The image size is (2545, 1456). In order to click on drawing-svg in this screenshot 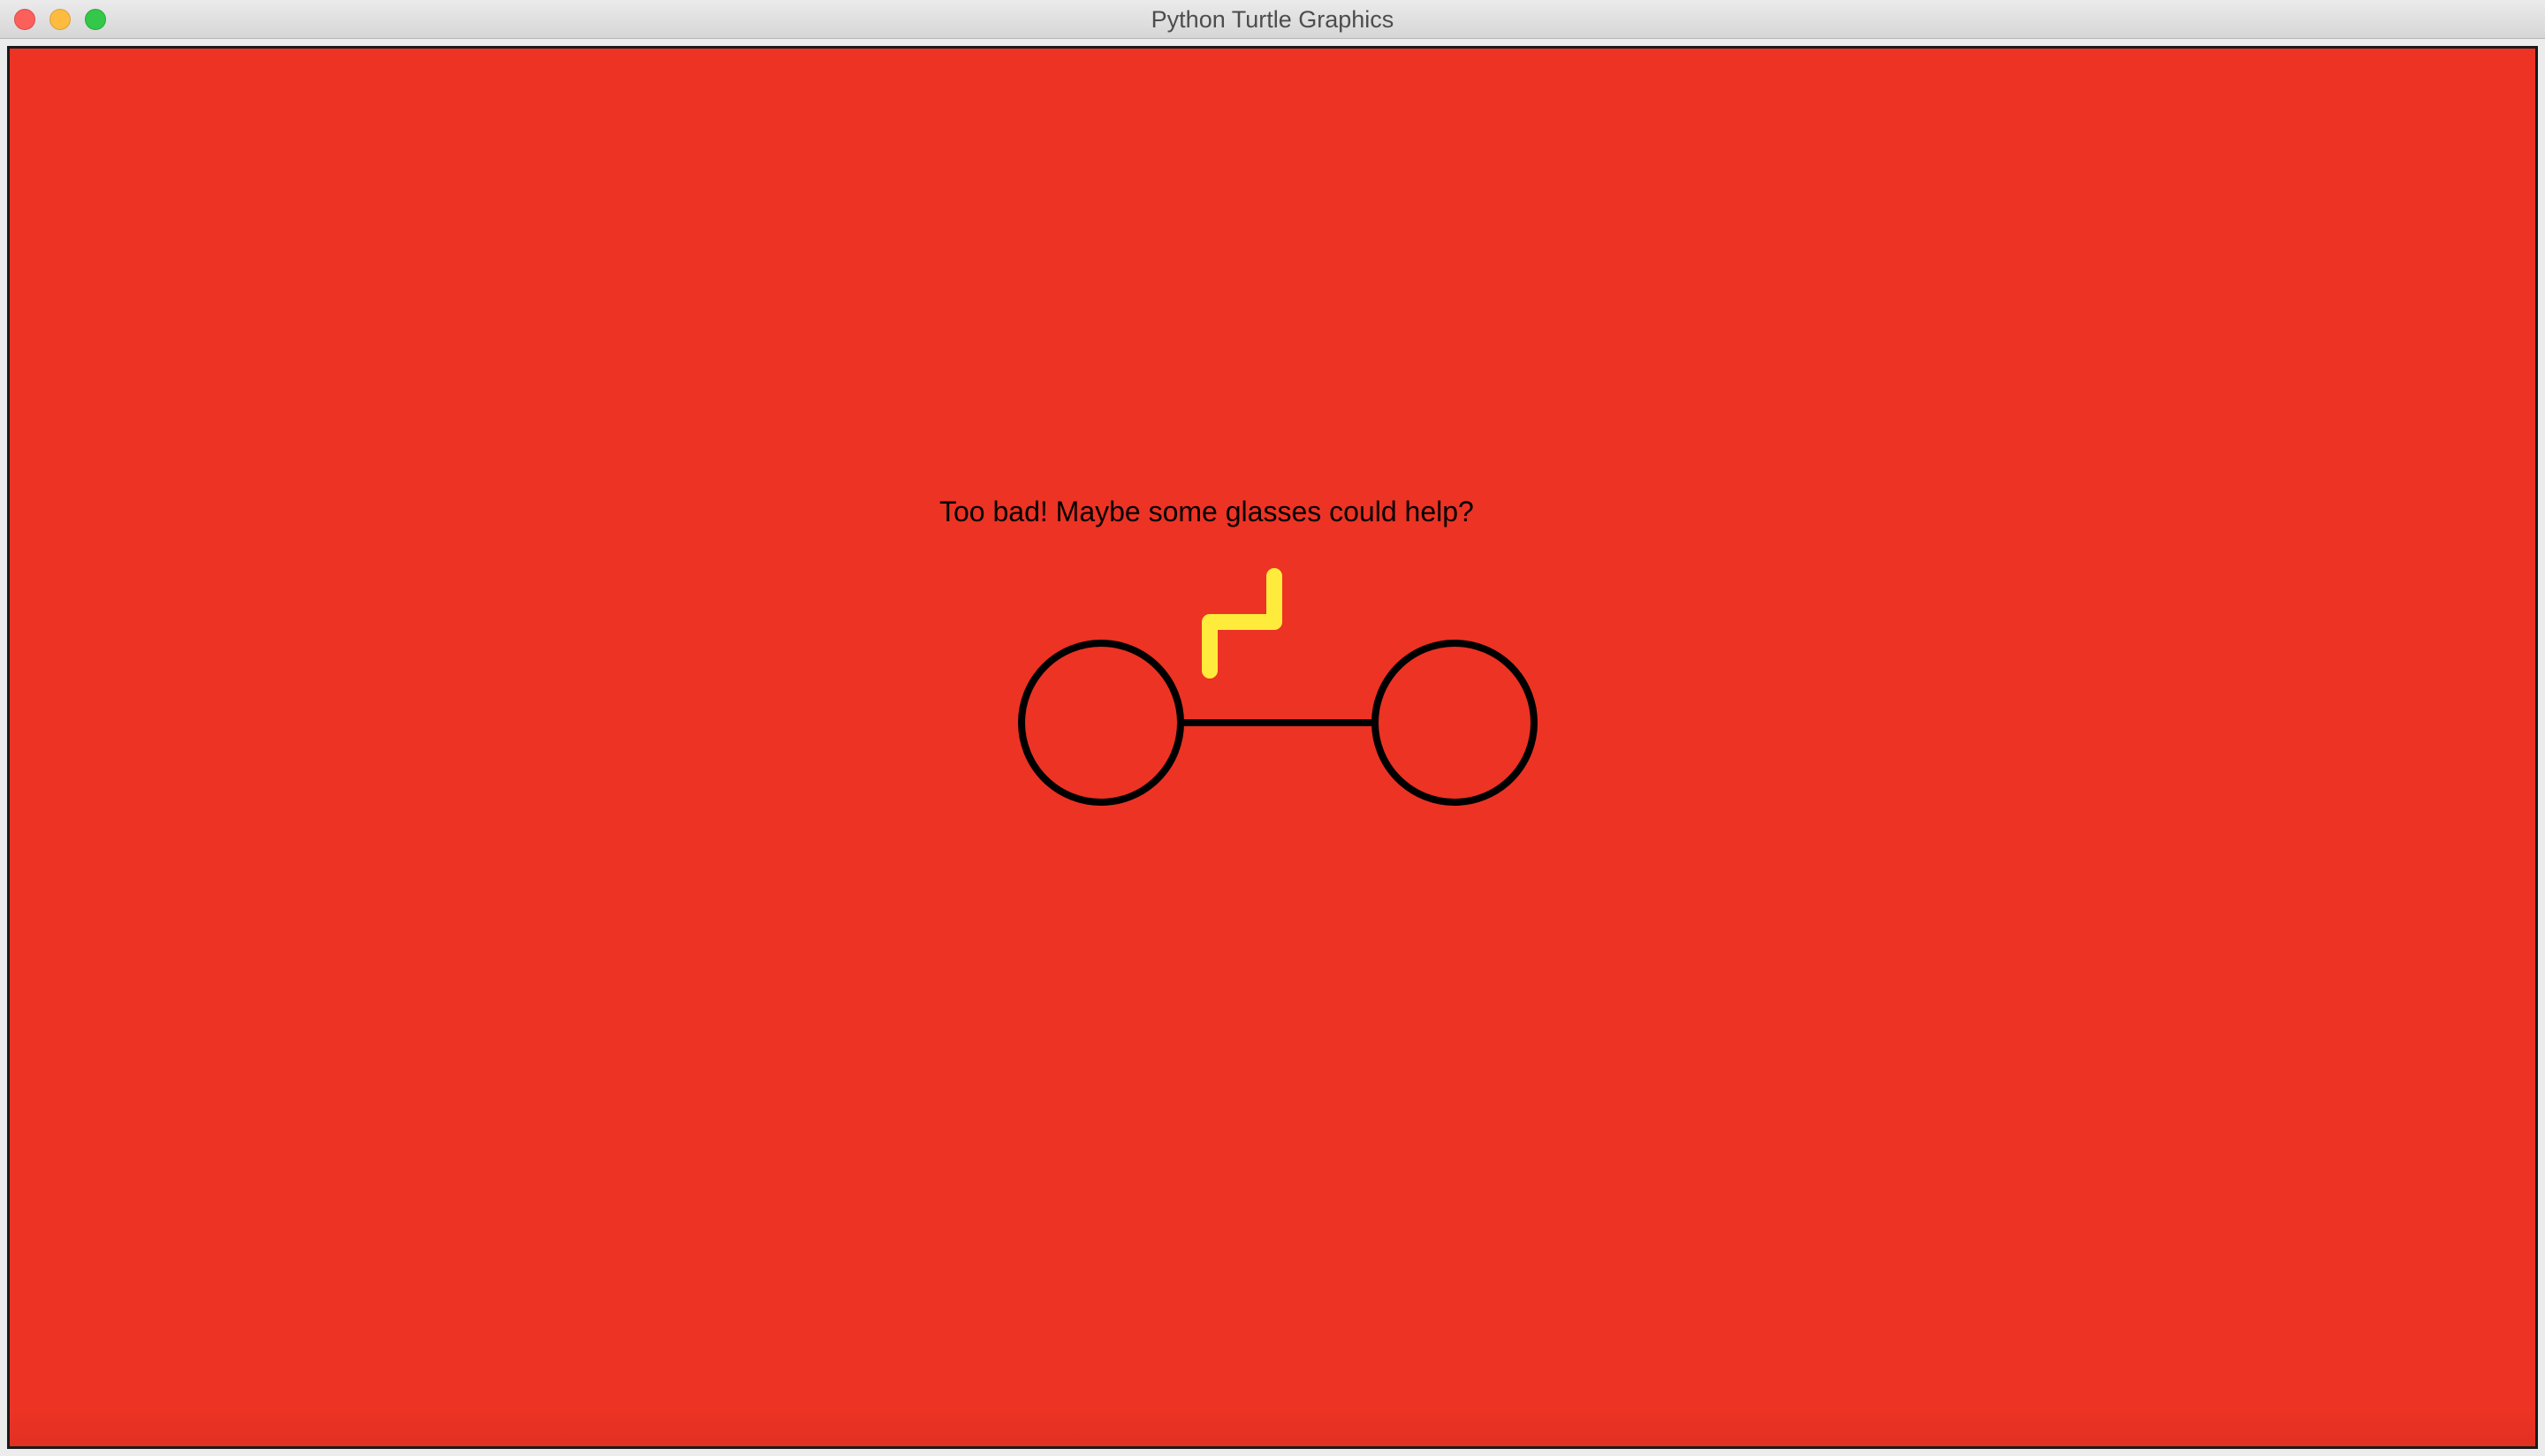, I will do `click(1278, 687)`.